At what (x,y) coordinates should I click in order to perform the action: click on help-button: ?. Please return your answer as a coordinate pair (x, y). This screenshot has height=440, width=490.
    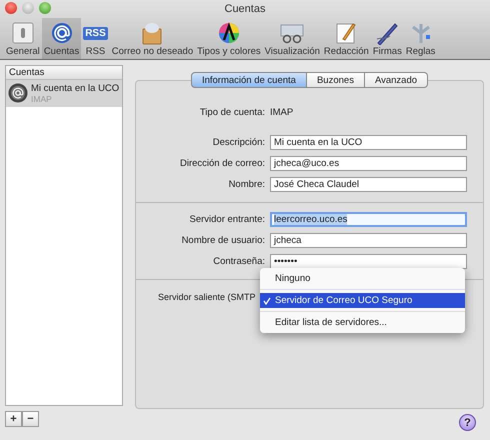
    Looking at the image, I should click on (467, 422).